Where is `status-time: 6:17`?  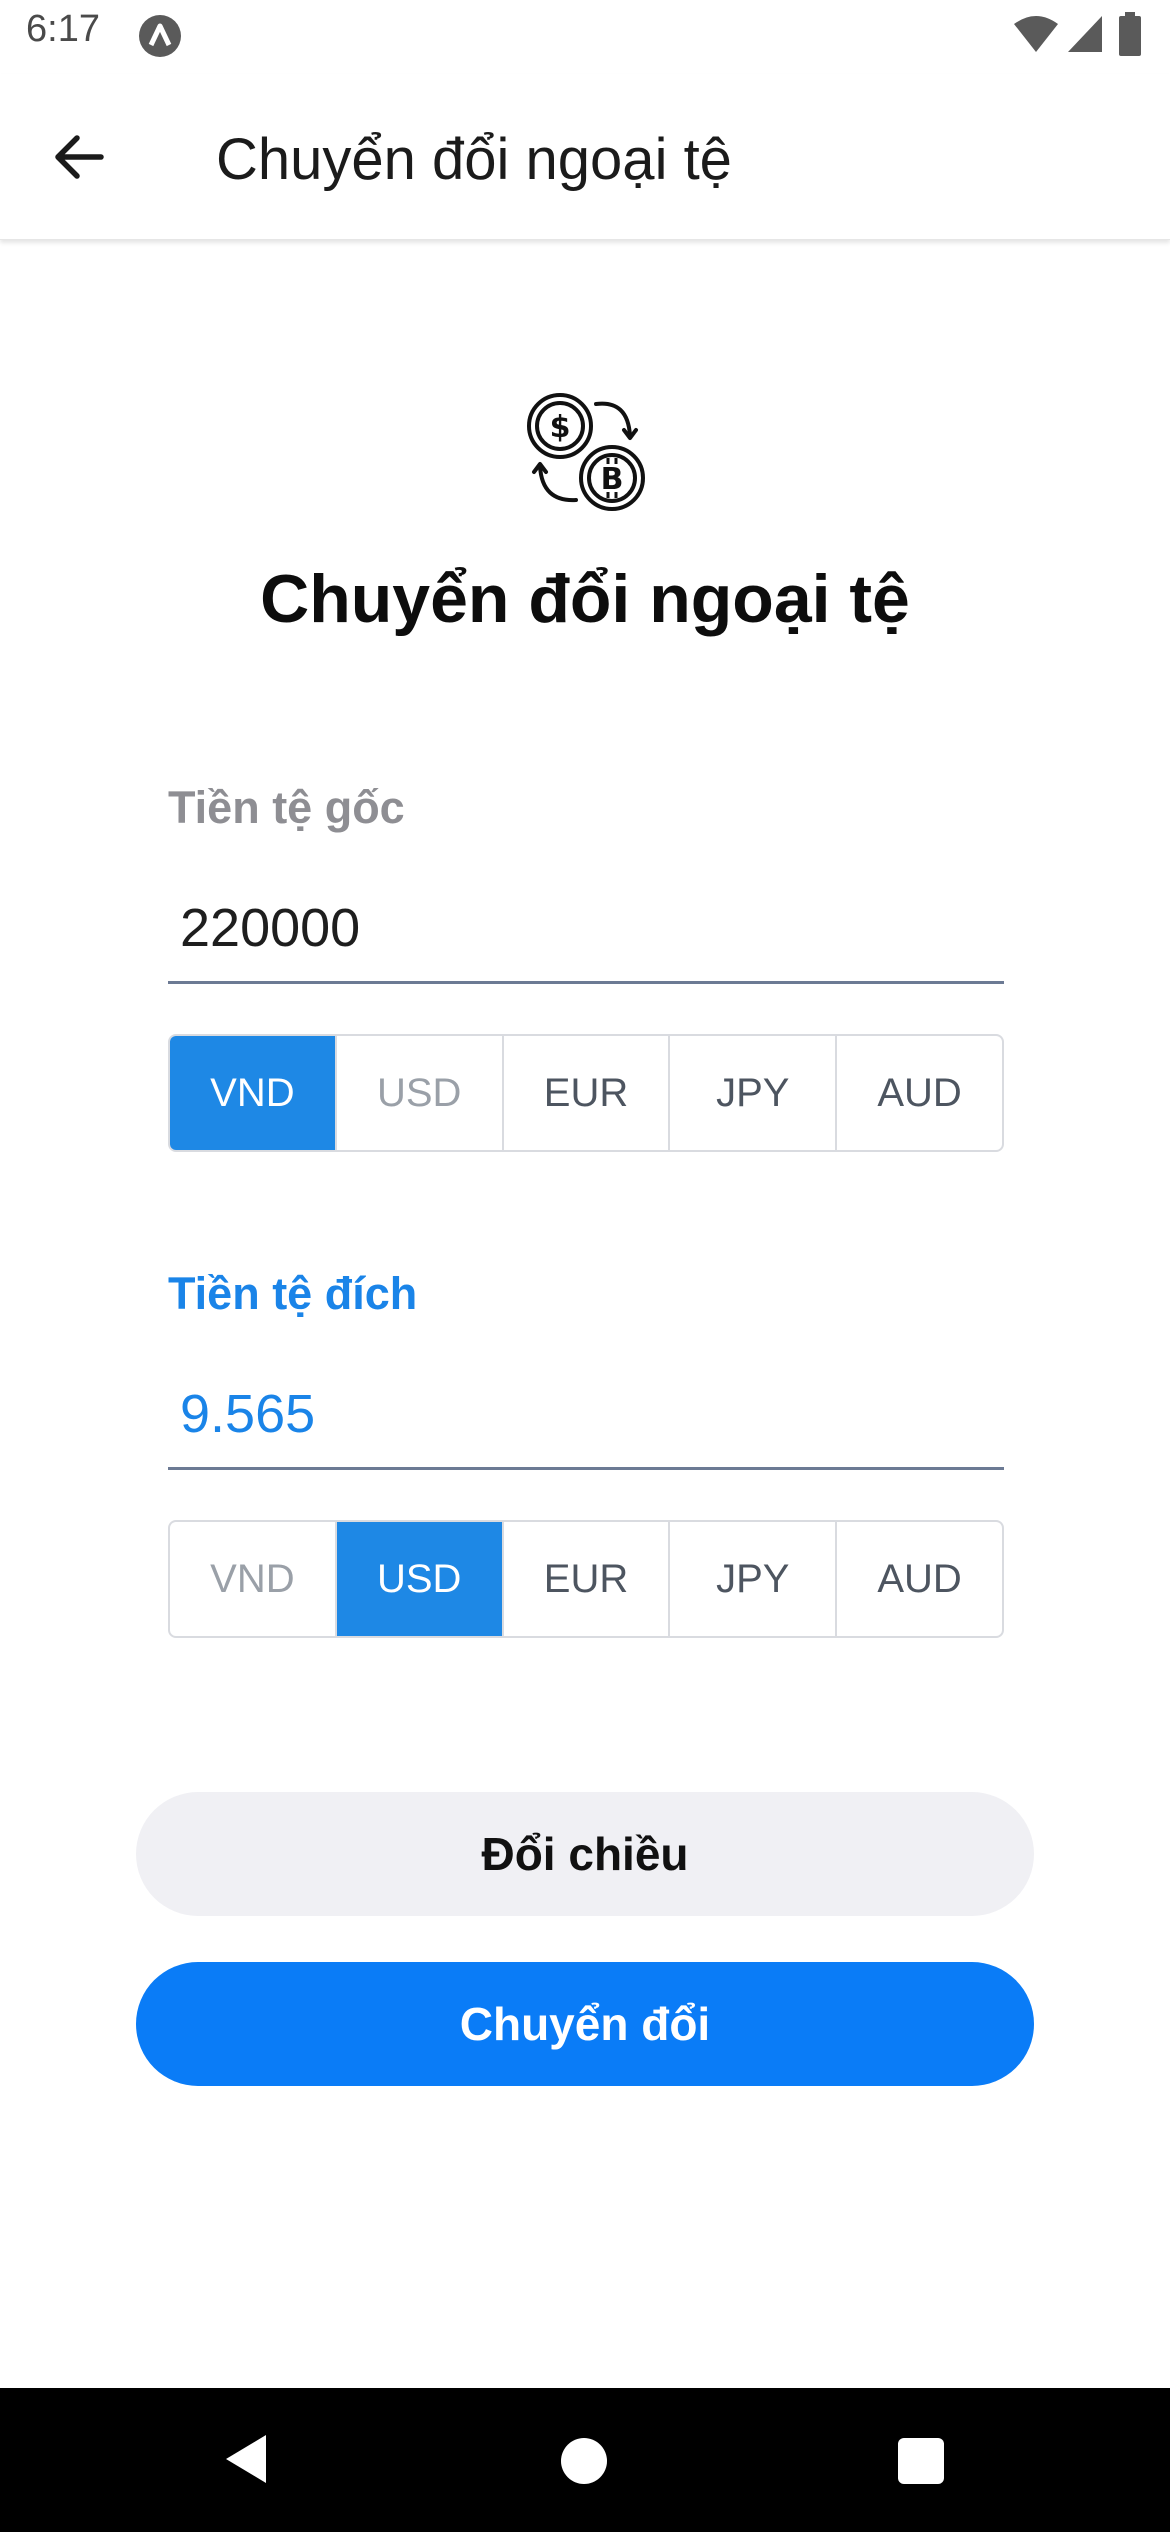 status-time: 6:17 is located at coordinates (63, 29).